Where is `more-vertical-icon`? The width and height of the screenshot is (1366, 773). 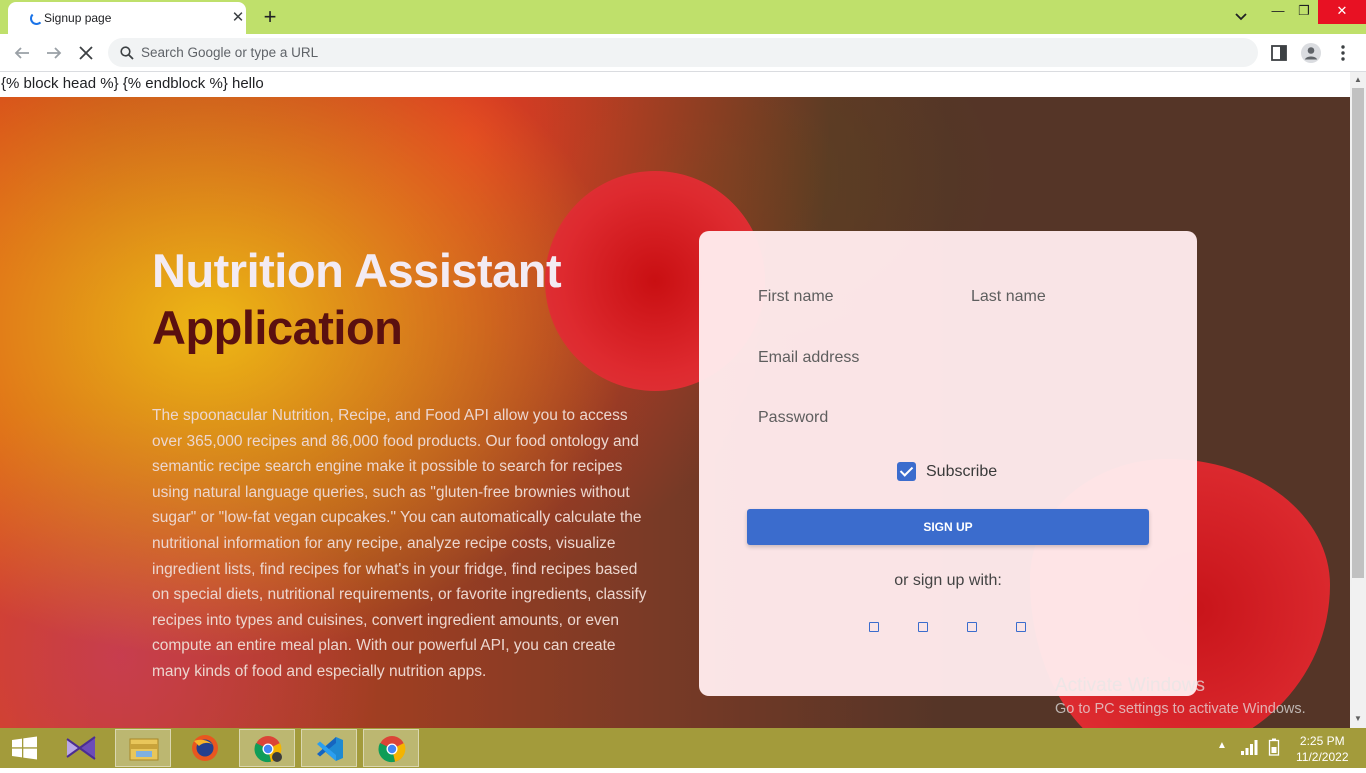 more-vertical-icon is located at coordinates (1343, 53).